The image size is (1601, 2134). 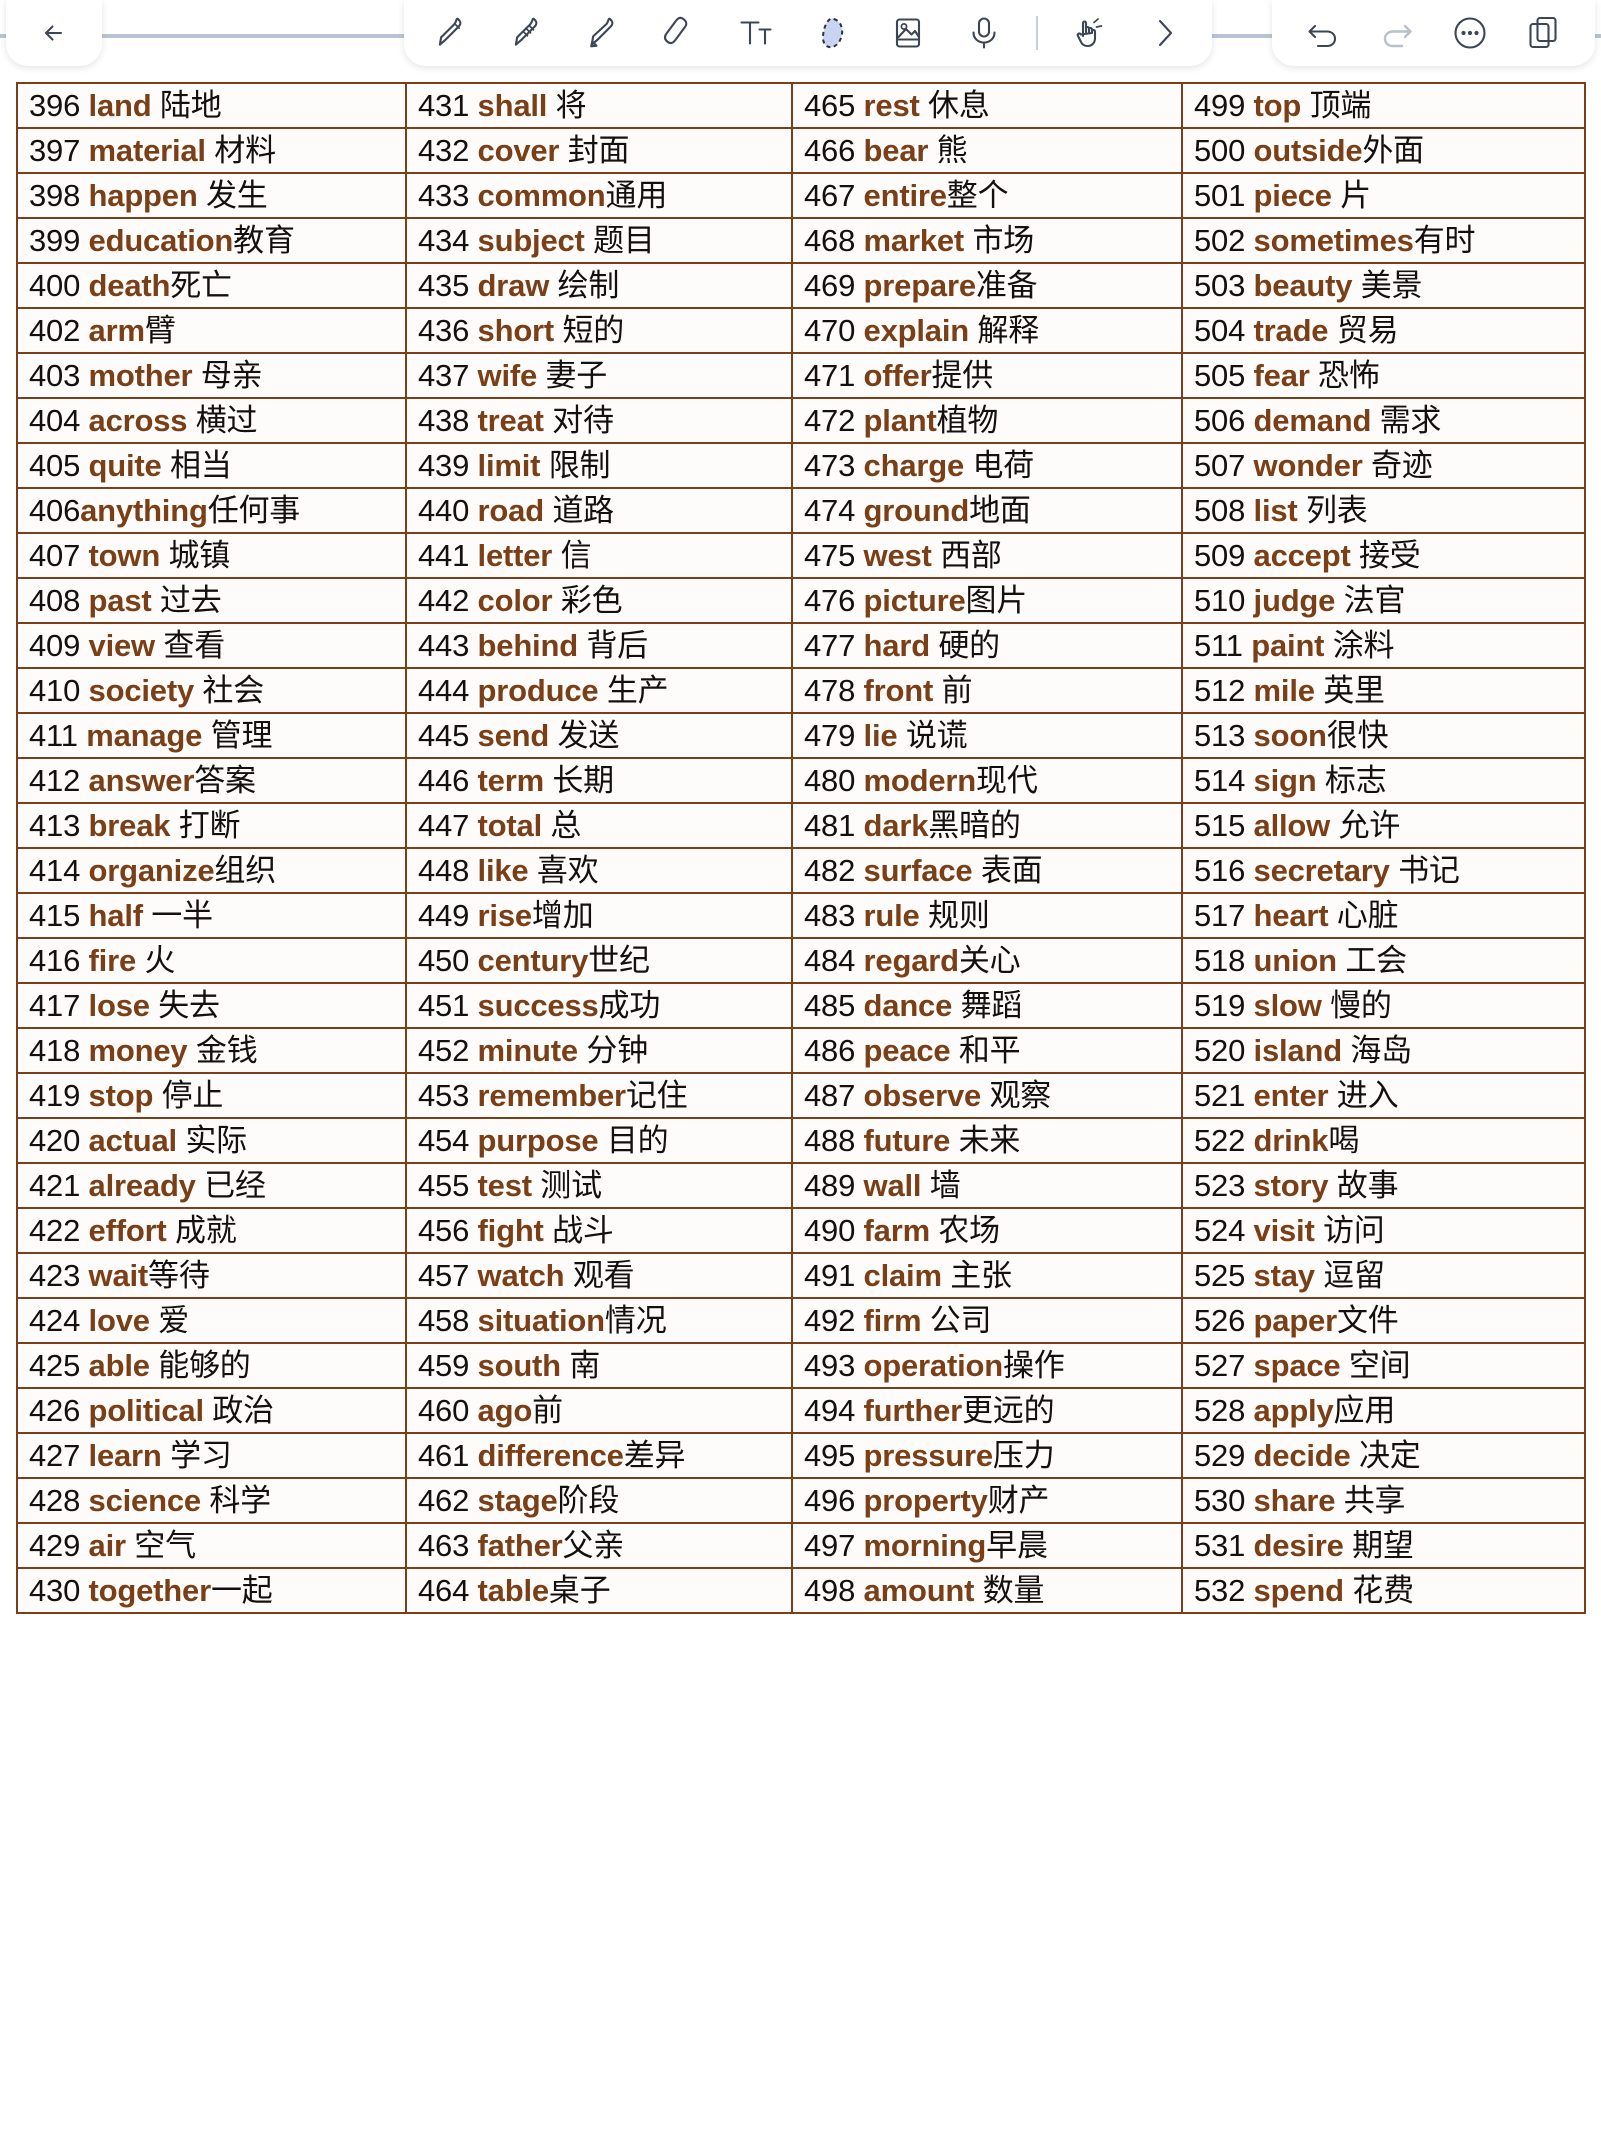 I want to click on vocab-cell: 481 dark黑暗的, so click(x=987, y=825).